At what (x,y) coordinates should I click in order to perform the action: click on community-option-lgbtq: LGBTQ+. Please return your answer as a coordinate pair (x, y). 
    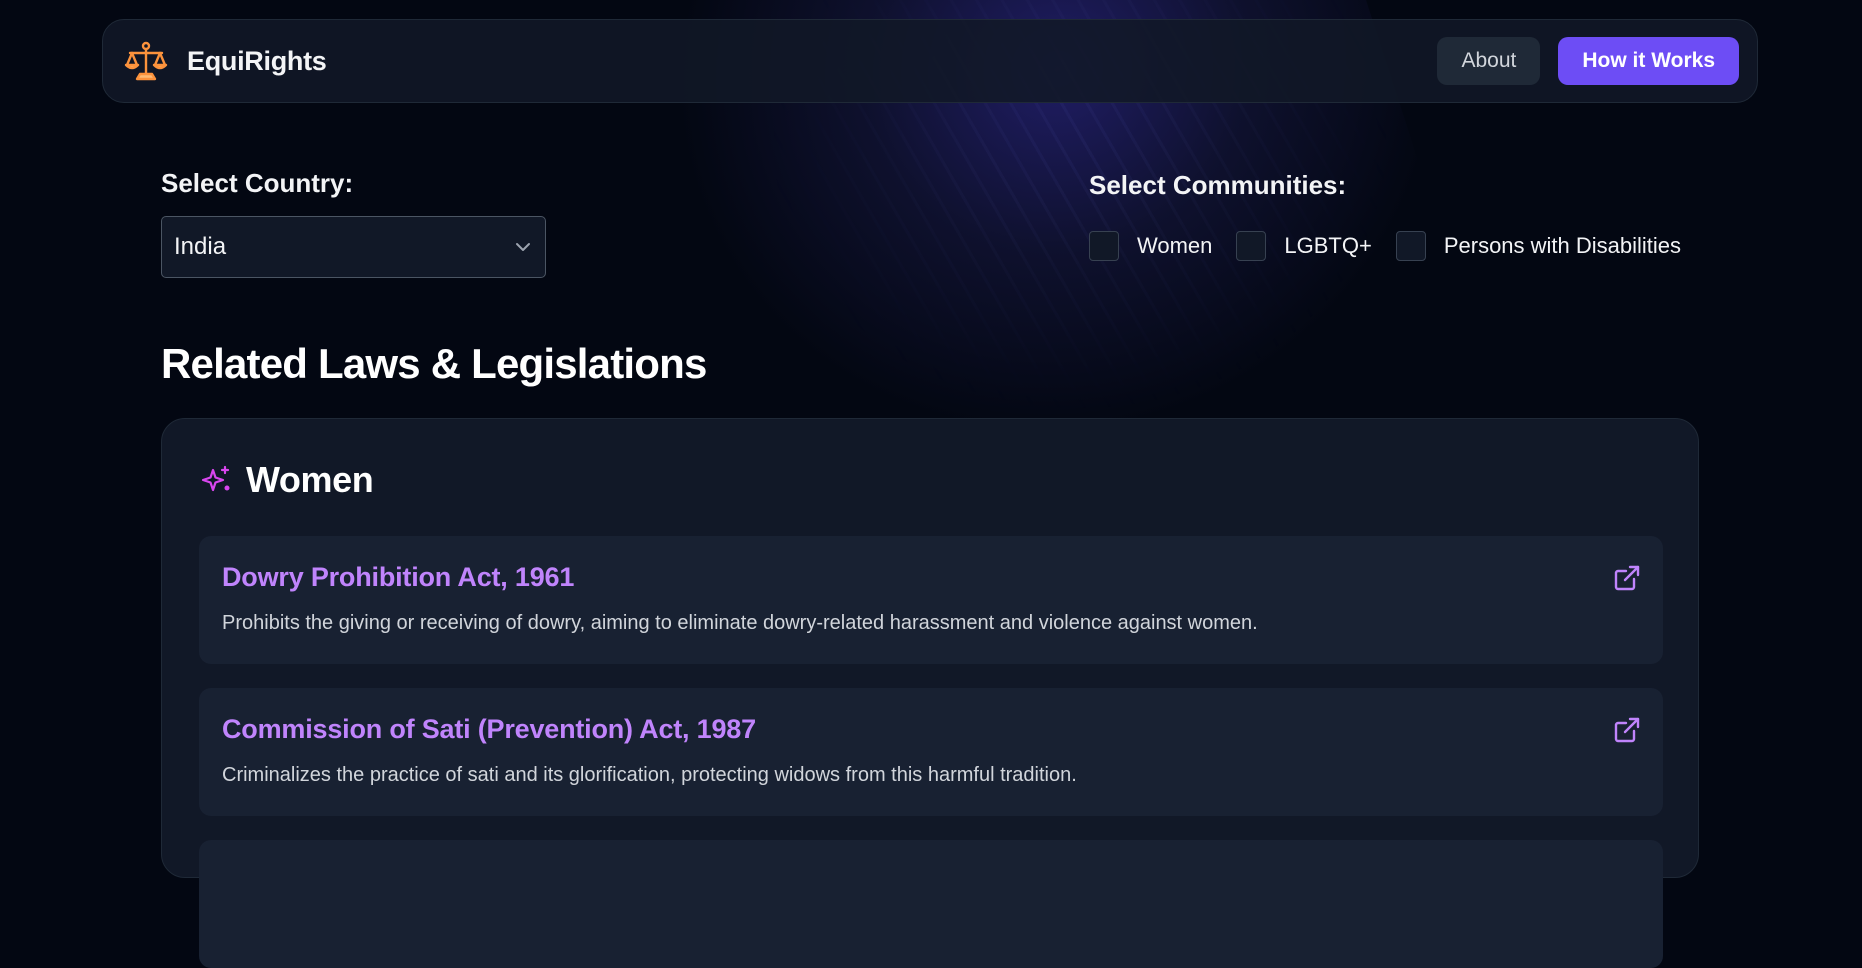
    Looking at the image, I should click on (1304, 246).